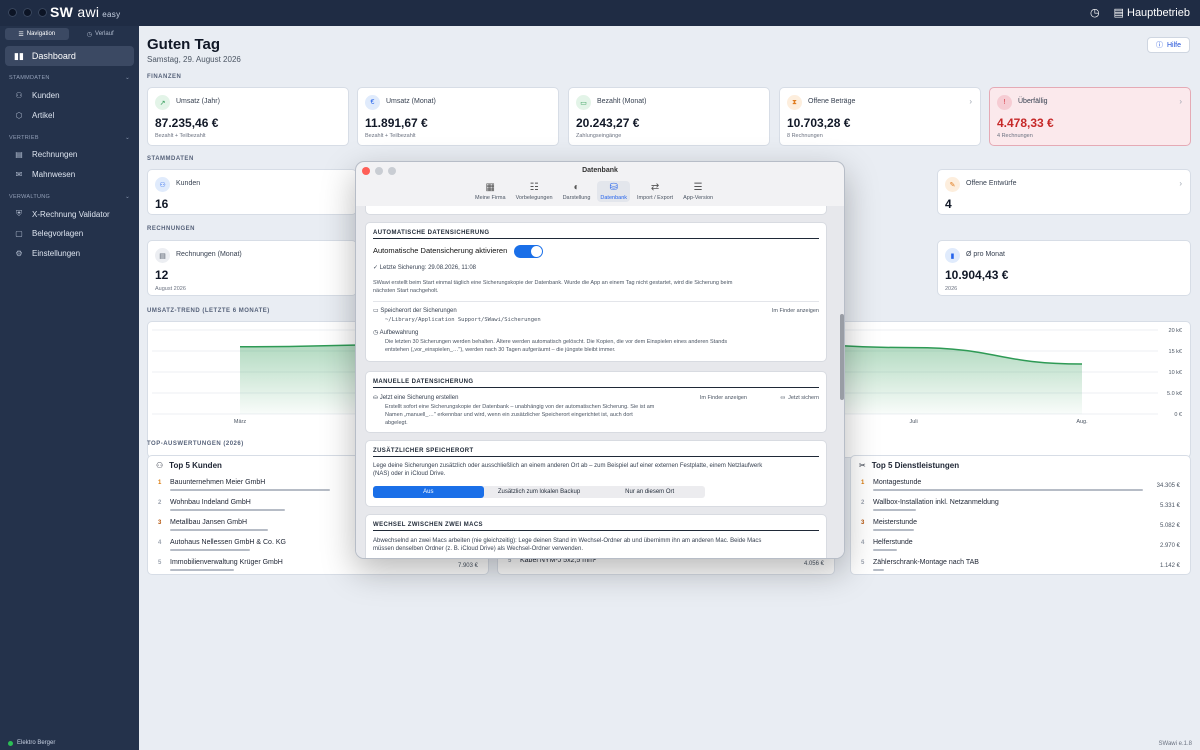 The height and width of the screenshot is (750, 1200). I want to click on y-tick-label: 5.0 k€, so click(1174, 394).